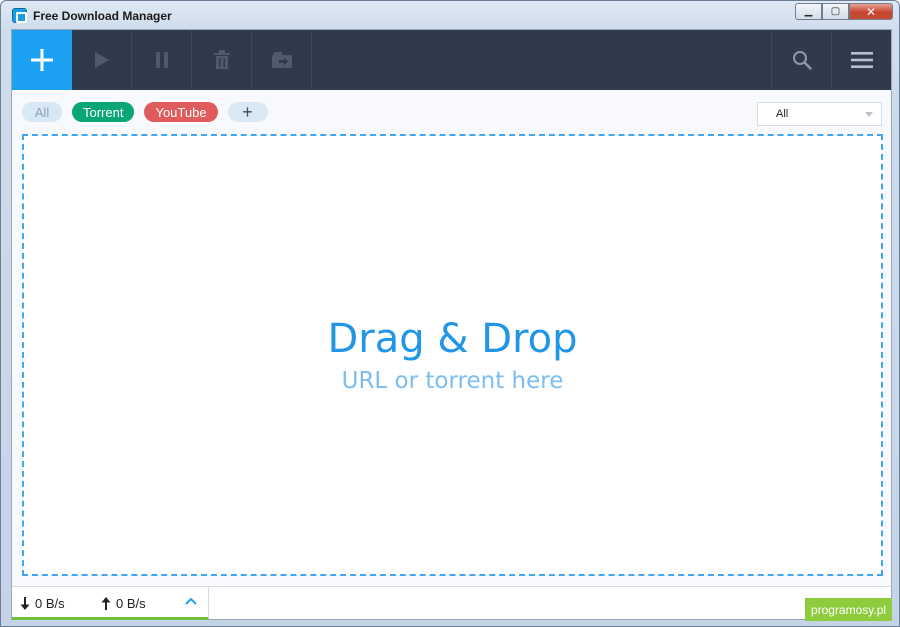  What do you see at coordinates (42, 112) in the screenshot?
I see `tag-all: All` at bounding box center [42, 112].